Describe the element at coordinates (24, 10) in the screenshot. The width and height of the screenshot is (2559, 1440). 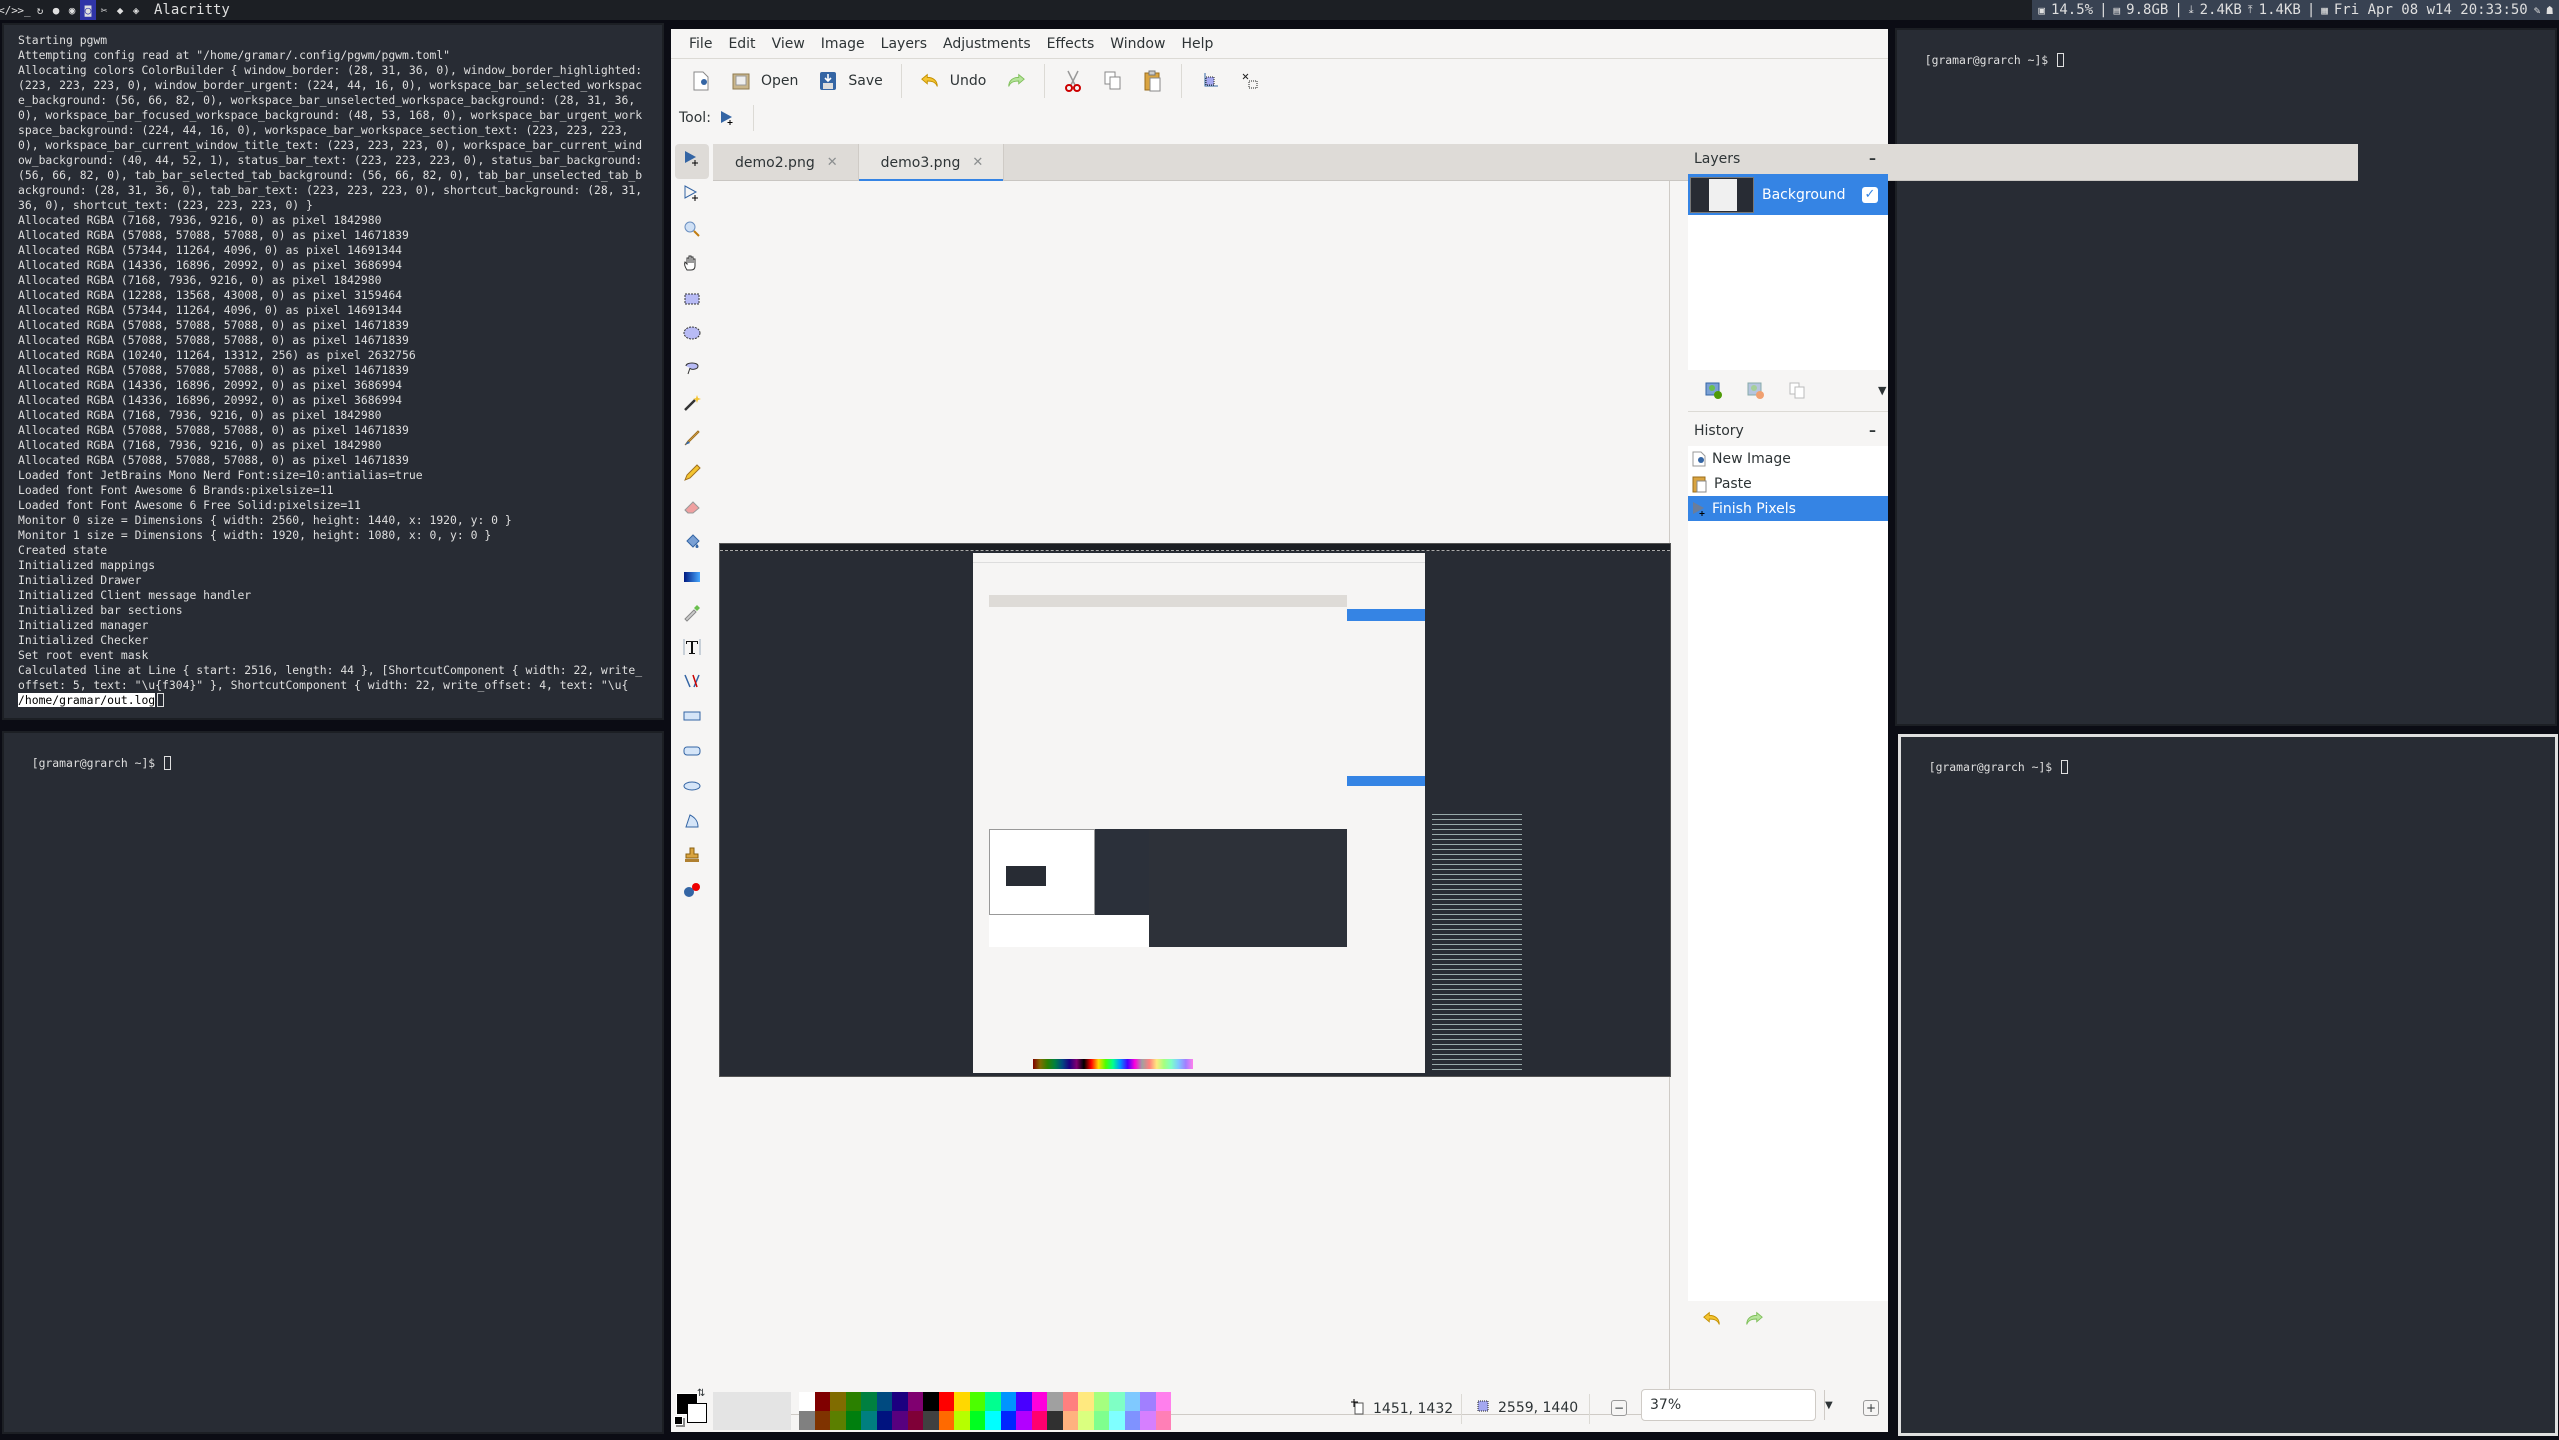
I see `workspace-2: >_` at that location.